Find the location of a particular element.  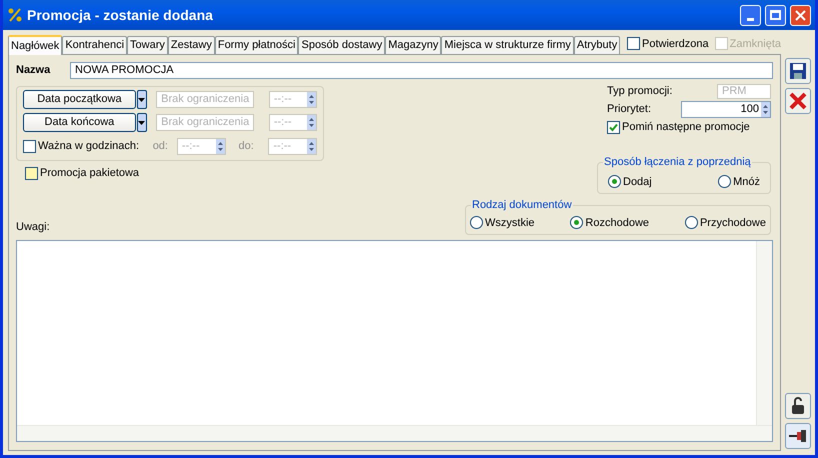

tab: Towary is located at coordinates (147, 45).